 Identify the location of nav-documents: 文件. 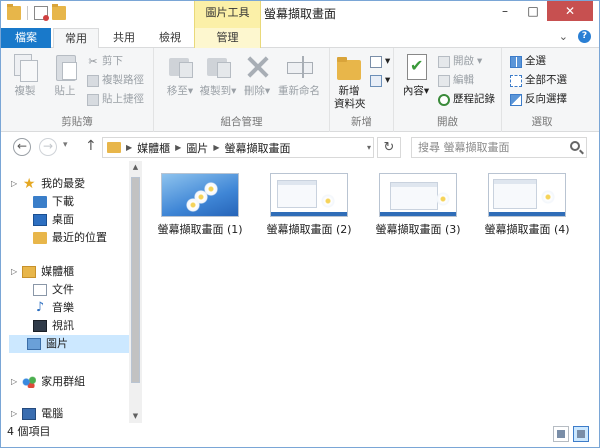
(53, 290).